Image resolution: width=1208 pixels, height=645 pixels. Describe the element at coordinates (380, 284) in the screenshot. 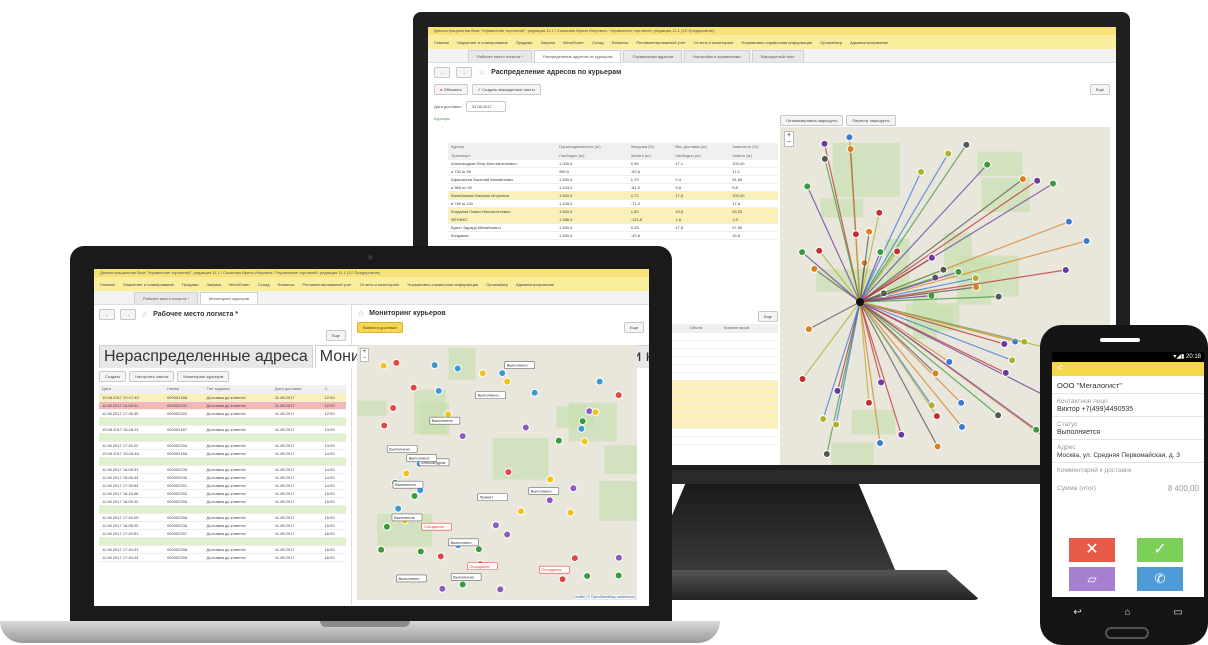

I see `menu-item: Отчеты и мониторинг` at that location.